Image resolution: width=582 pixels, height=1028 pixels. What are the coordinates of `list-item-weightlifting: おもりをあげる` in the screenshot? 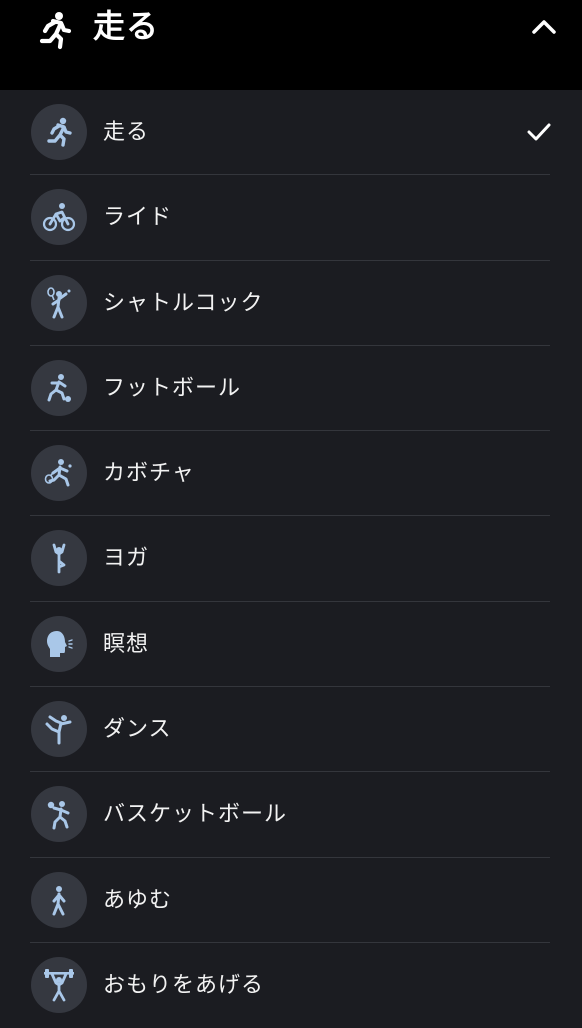 It's located at (291, 985).